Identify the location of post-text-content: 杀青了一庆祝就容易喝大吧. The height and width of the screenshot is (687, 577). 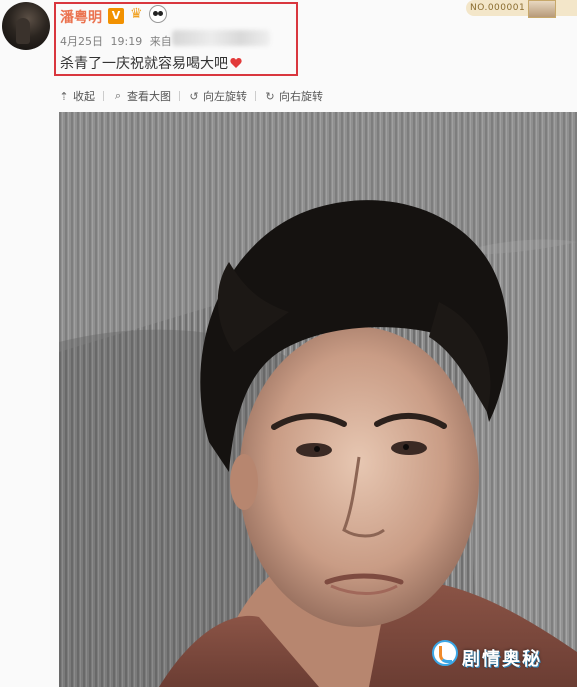
(144, 64).